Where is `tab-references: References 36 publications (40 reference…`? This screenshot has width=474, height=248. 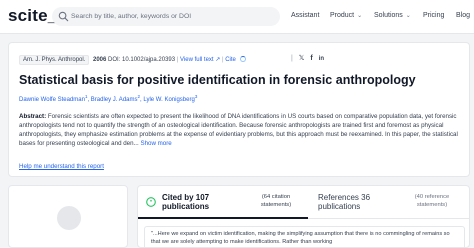 tab-references: References 36 publications (40 reference… is located at coordinates (388, 202).